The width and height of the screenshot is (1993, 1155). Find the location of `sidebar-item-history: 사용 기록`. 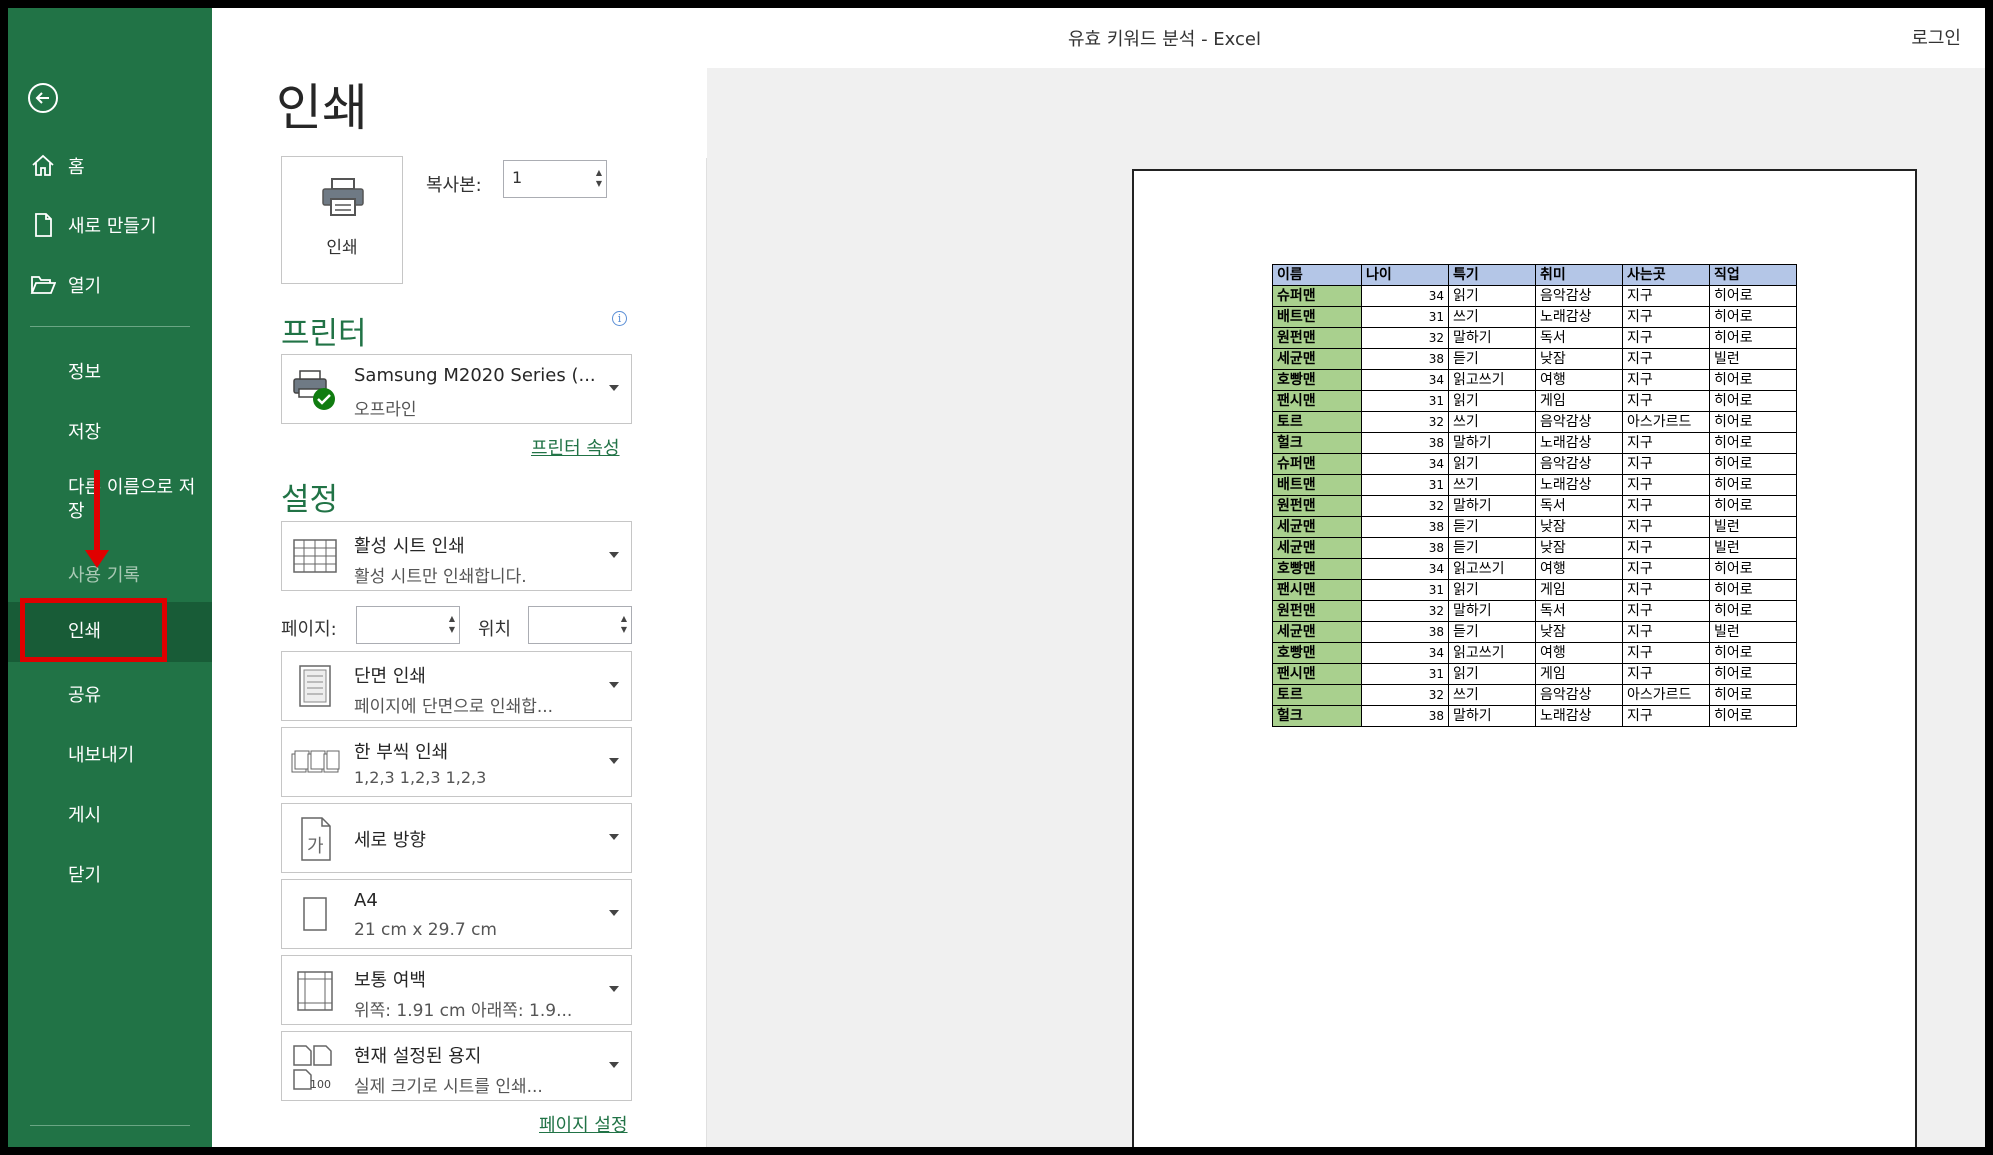

sidebar-item-history: 사용 기록 is located at coordinates (110, 574).